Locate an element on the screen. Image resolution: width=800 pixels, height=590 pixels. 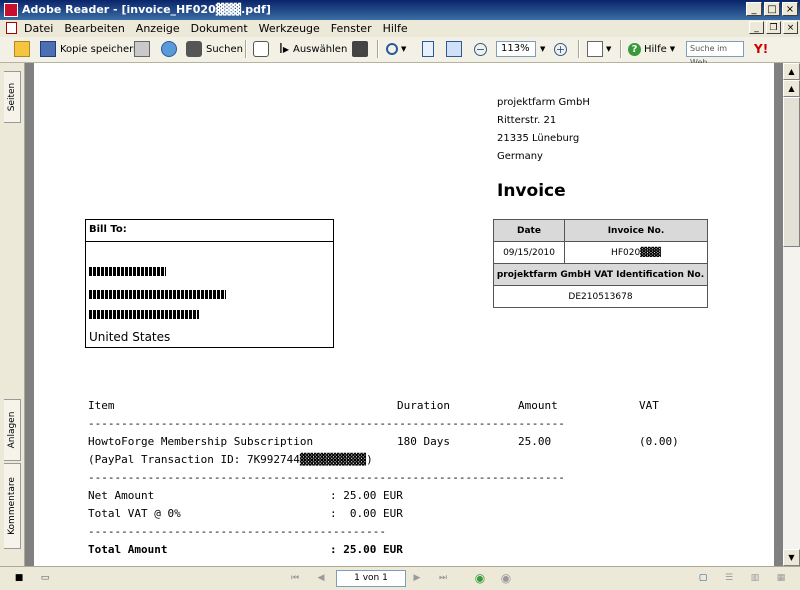
date-header: Date is located at coordinates (529, 230).